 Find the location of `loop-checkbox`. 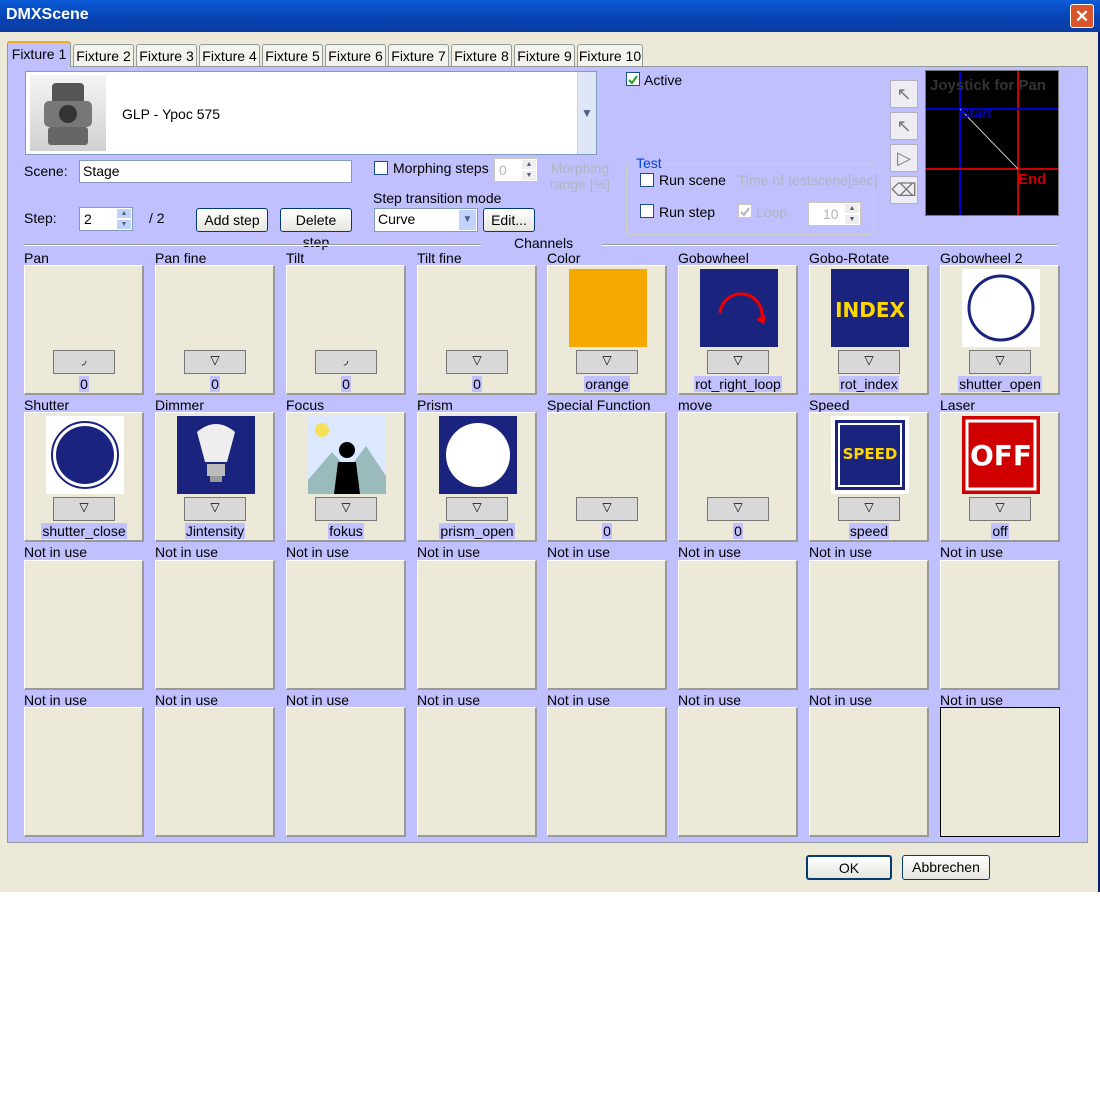

loop-checkbox is located at coordinates (745, 211).